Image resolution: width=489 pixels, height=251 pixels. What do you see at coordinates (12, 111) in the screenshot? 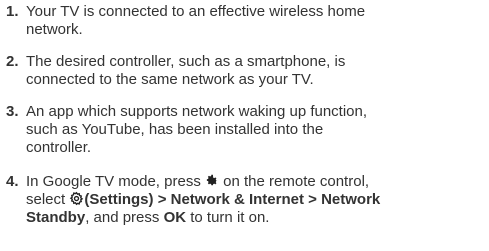
I see `item-number: 3.` at bounding box center [12, 111].